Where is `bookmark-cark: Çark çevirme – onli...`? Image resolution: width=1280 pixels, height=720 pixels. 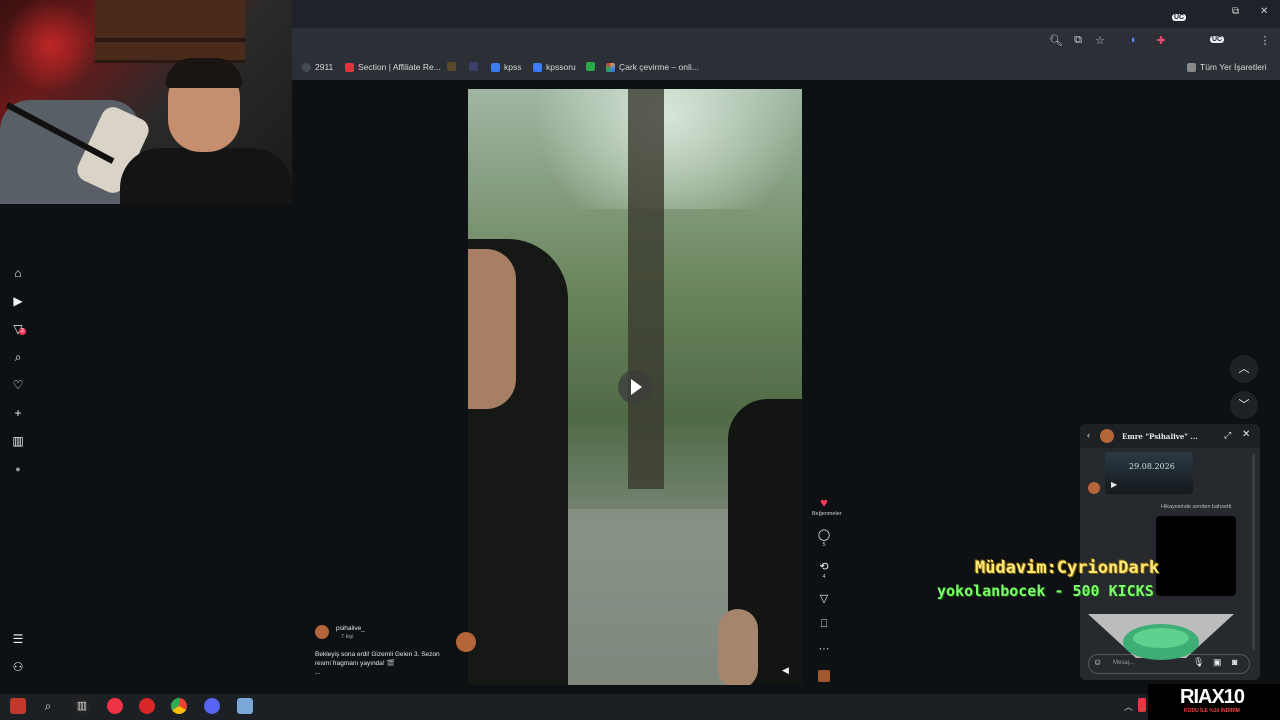
bookmark-cark: Çark çevirme – onli... is located at coordinates (652, 67).